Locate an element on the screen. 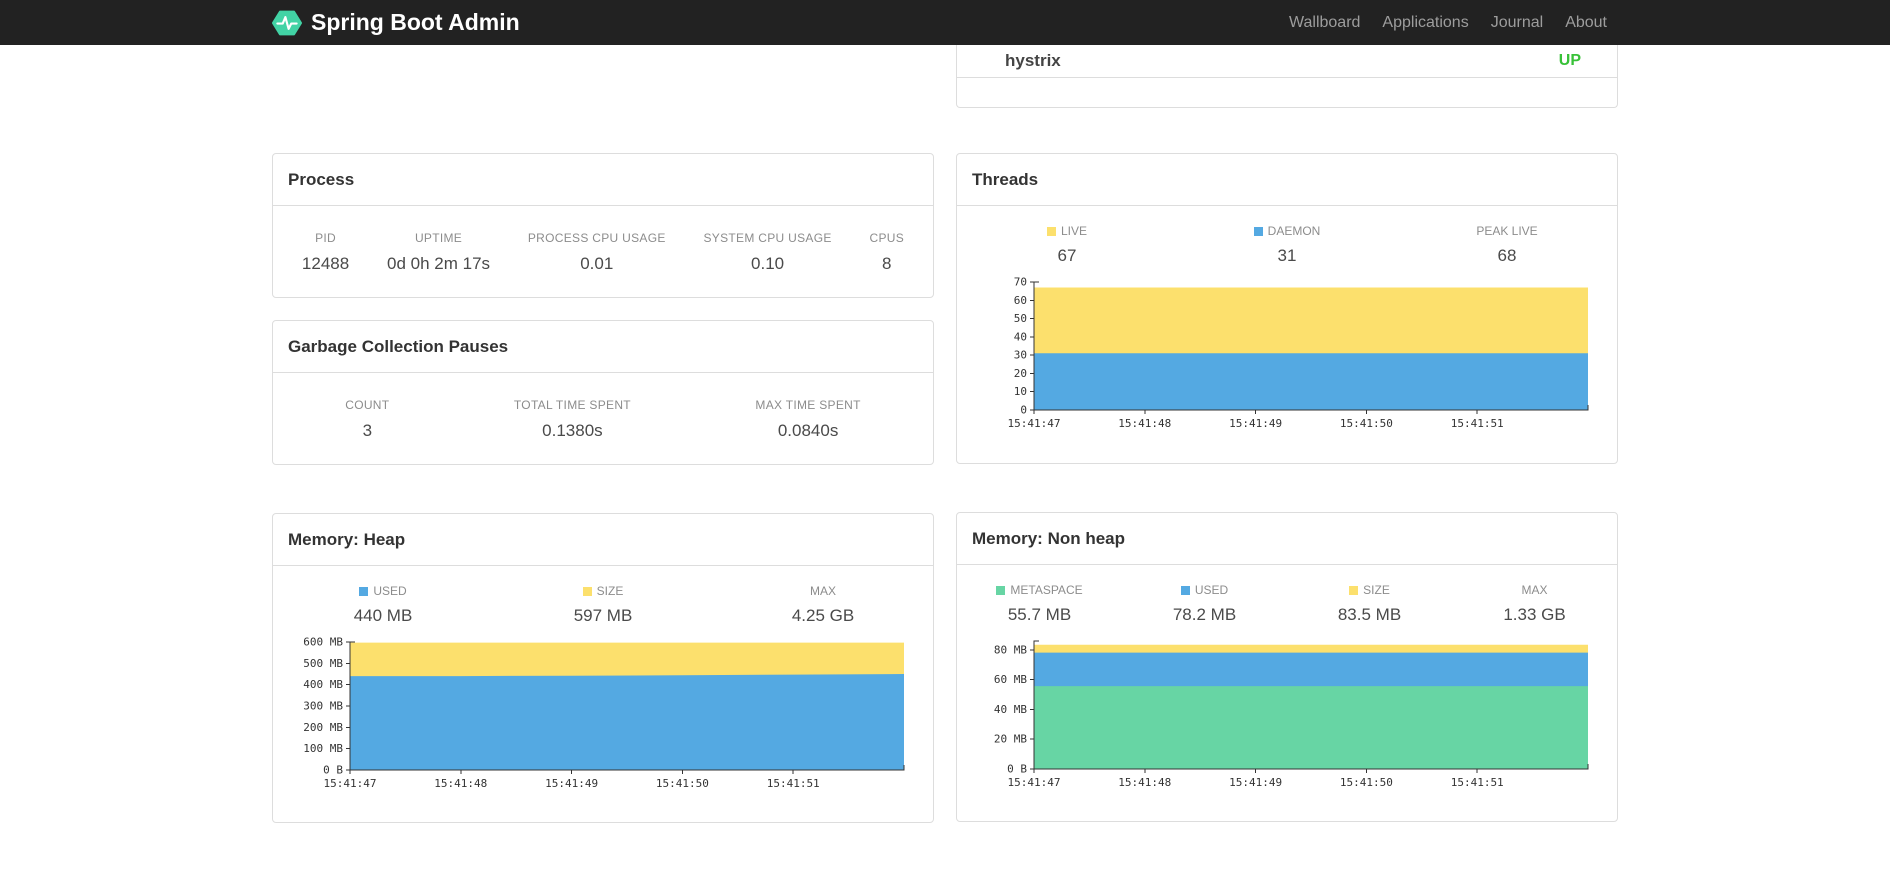 Image resolution: width=1890 pixels, height=892 pixels. svg-text: 50 is located at coordinates (1020, 318).